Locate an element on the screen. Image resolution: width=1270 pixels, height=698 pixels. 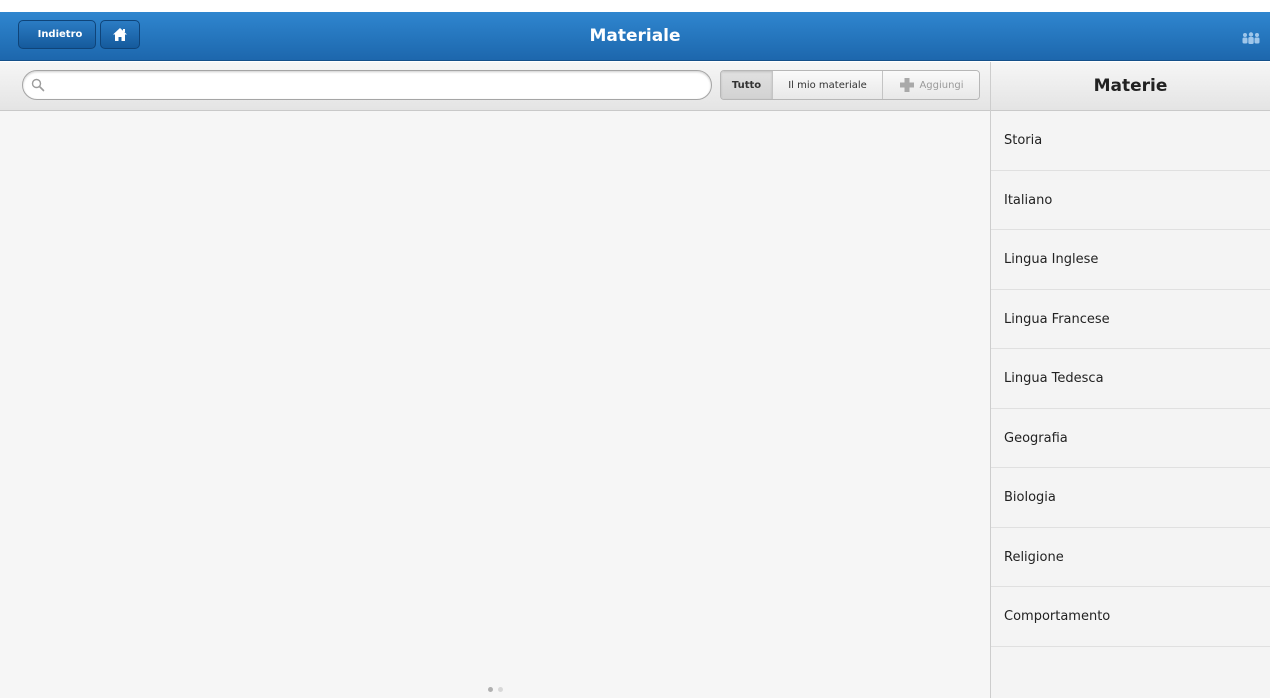
add-button: Aggiungi is located at coordinates (931, 85).